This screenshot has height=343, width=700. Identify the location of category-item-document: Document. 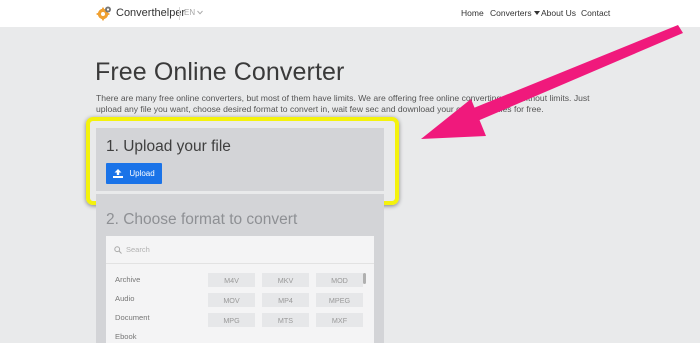
(132, 322).